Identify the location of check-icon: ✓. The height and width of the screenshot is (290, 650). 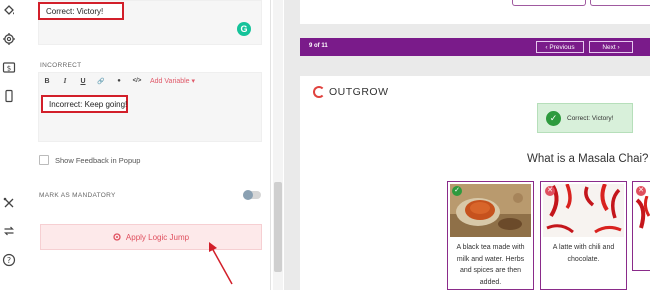
(553, 118).